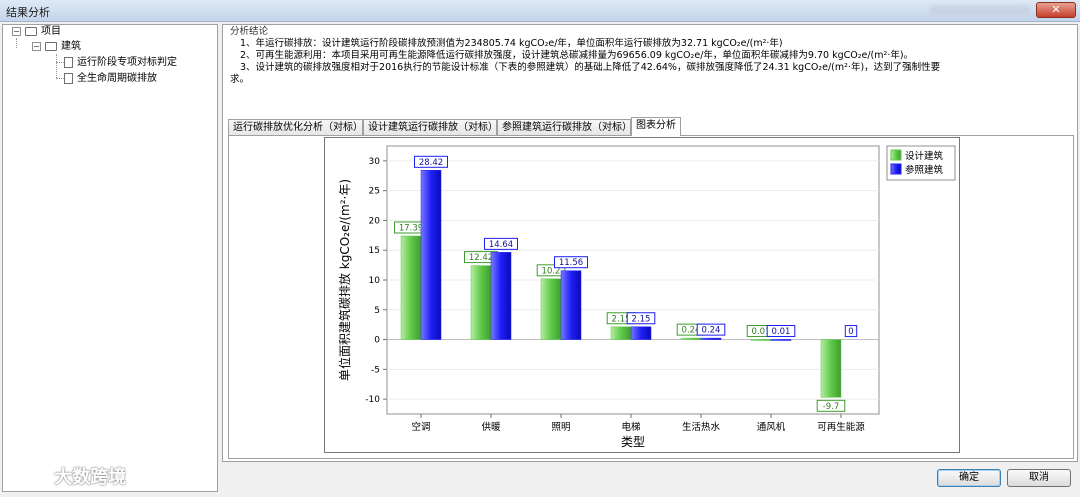 This screenshot has height=497, width=1080. I want to click on x-axis-label: 类型, so click(633, 442).